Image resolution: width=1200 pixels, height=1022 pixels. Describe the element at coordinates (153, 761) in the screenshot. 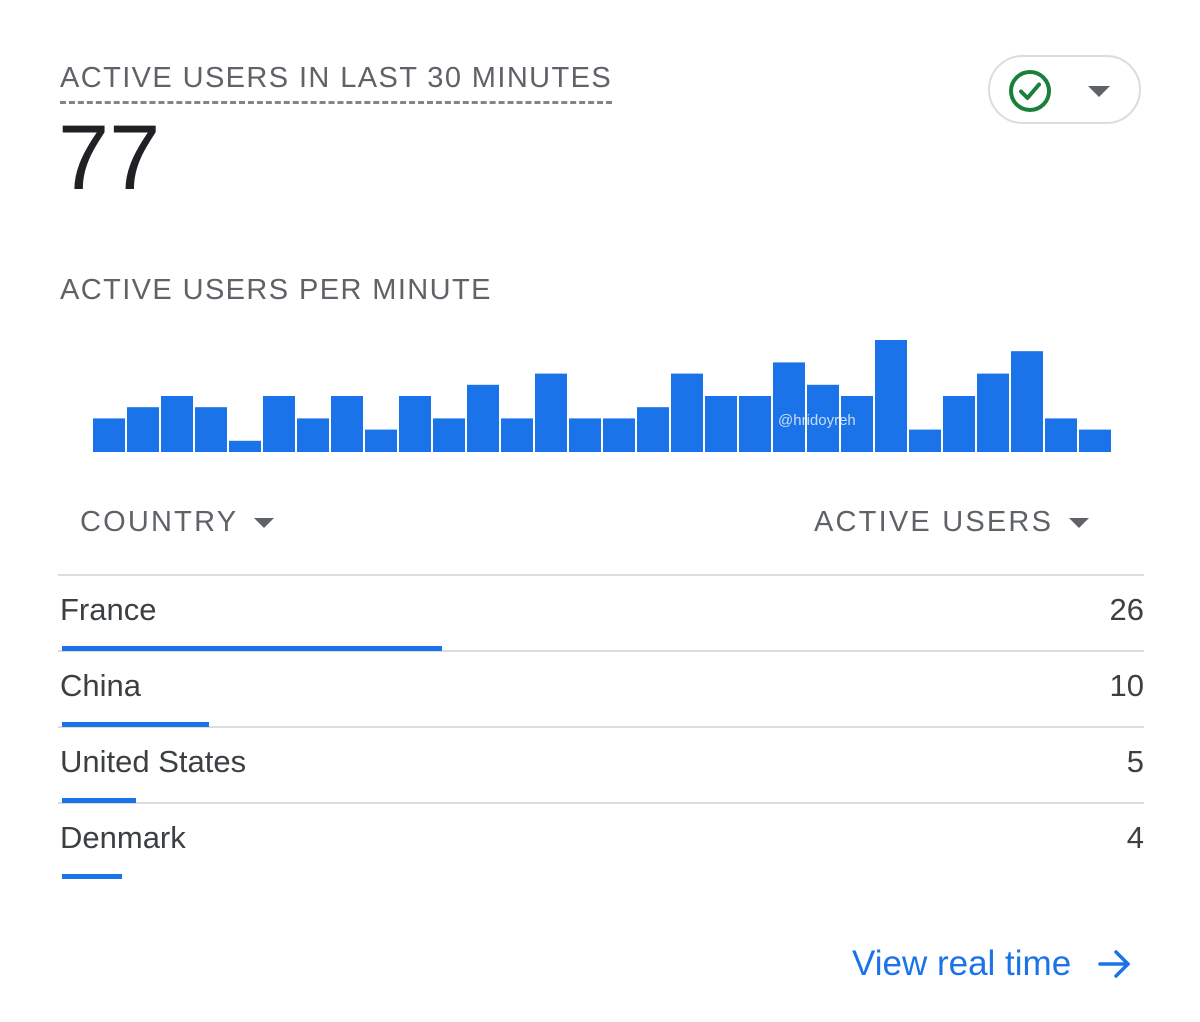

I see `country-name: United States` at that location.